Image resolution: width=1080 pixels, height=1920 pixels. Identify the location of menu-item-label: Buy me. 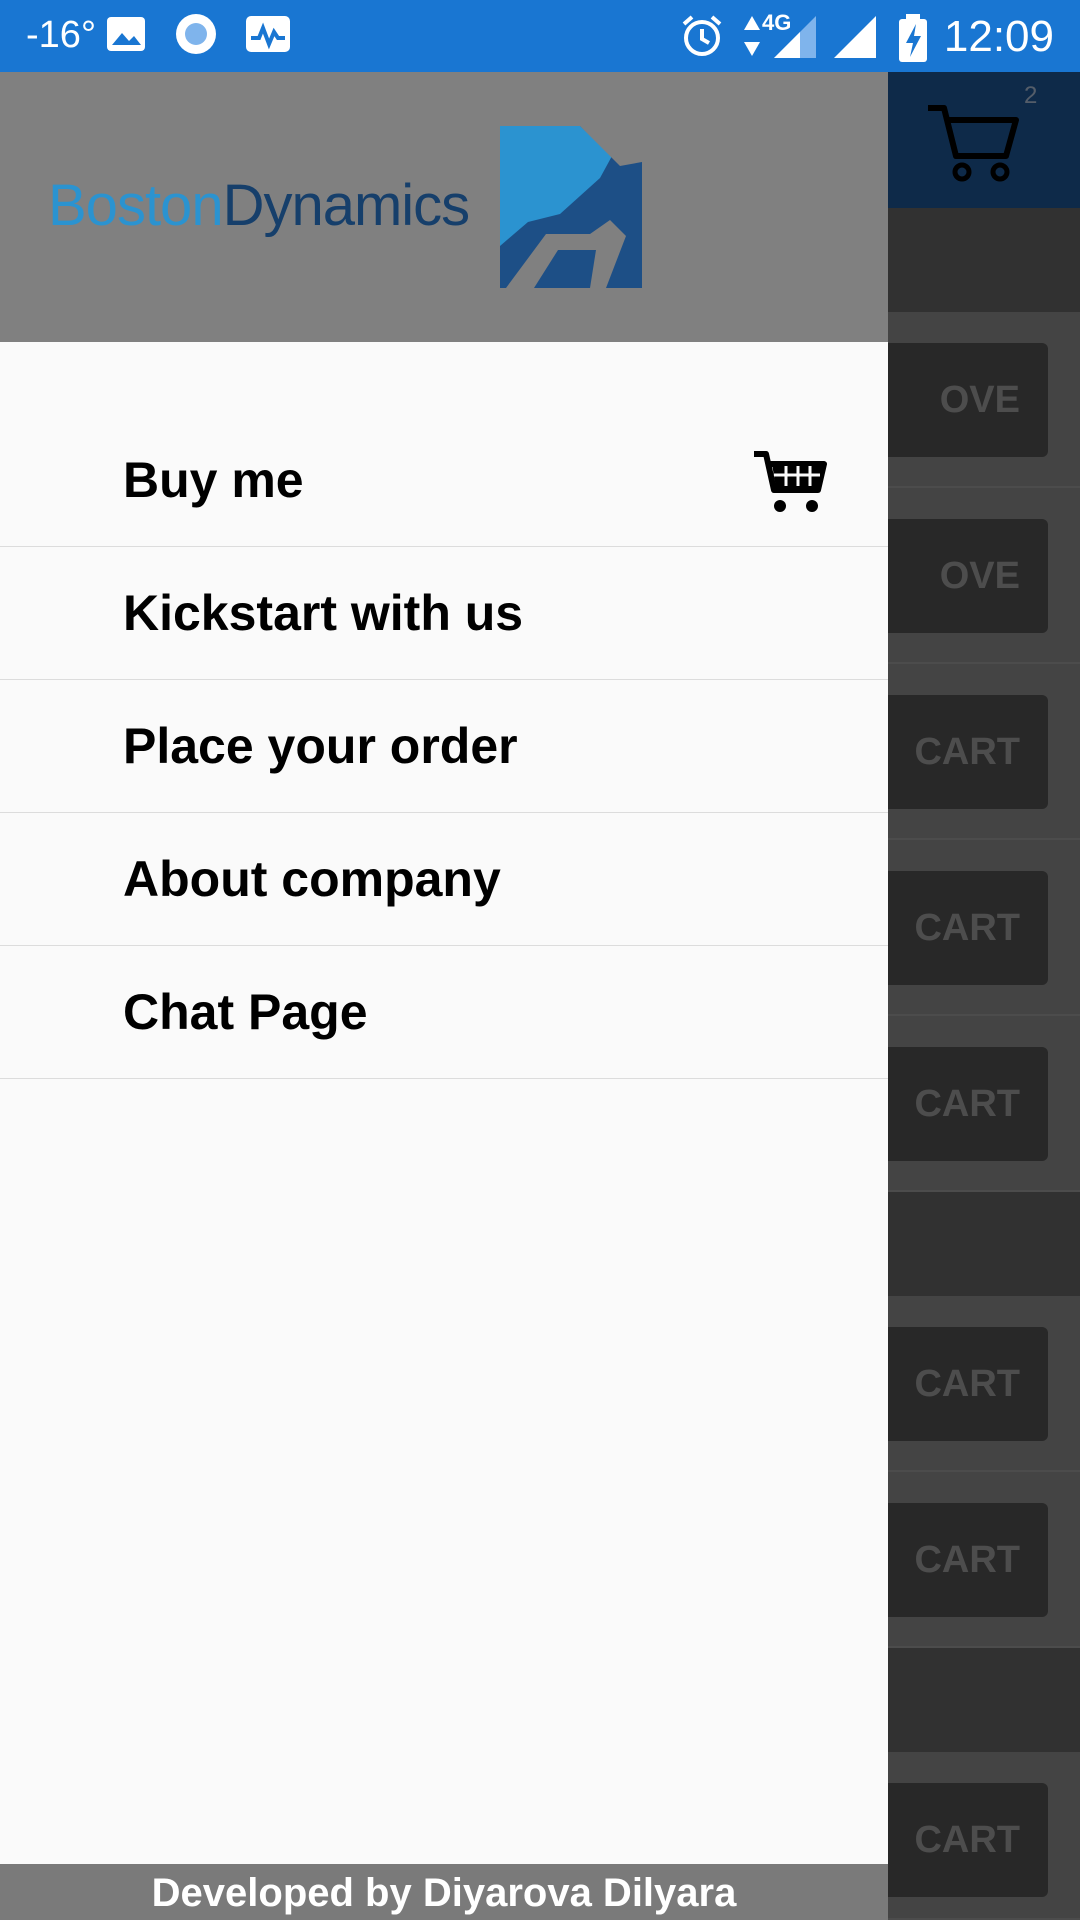
(213, 480).